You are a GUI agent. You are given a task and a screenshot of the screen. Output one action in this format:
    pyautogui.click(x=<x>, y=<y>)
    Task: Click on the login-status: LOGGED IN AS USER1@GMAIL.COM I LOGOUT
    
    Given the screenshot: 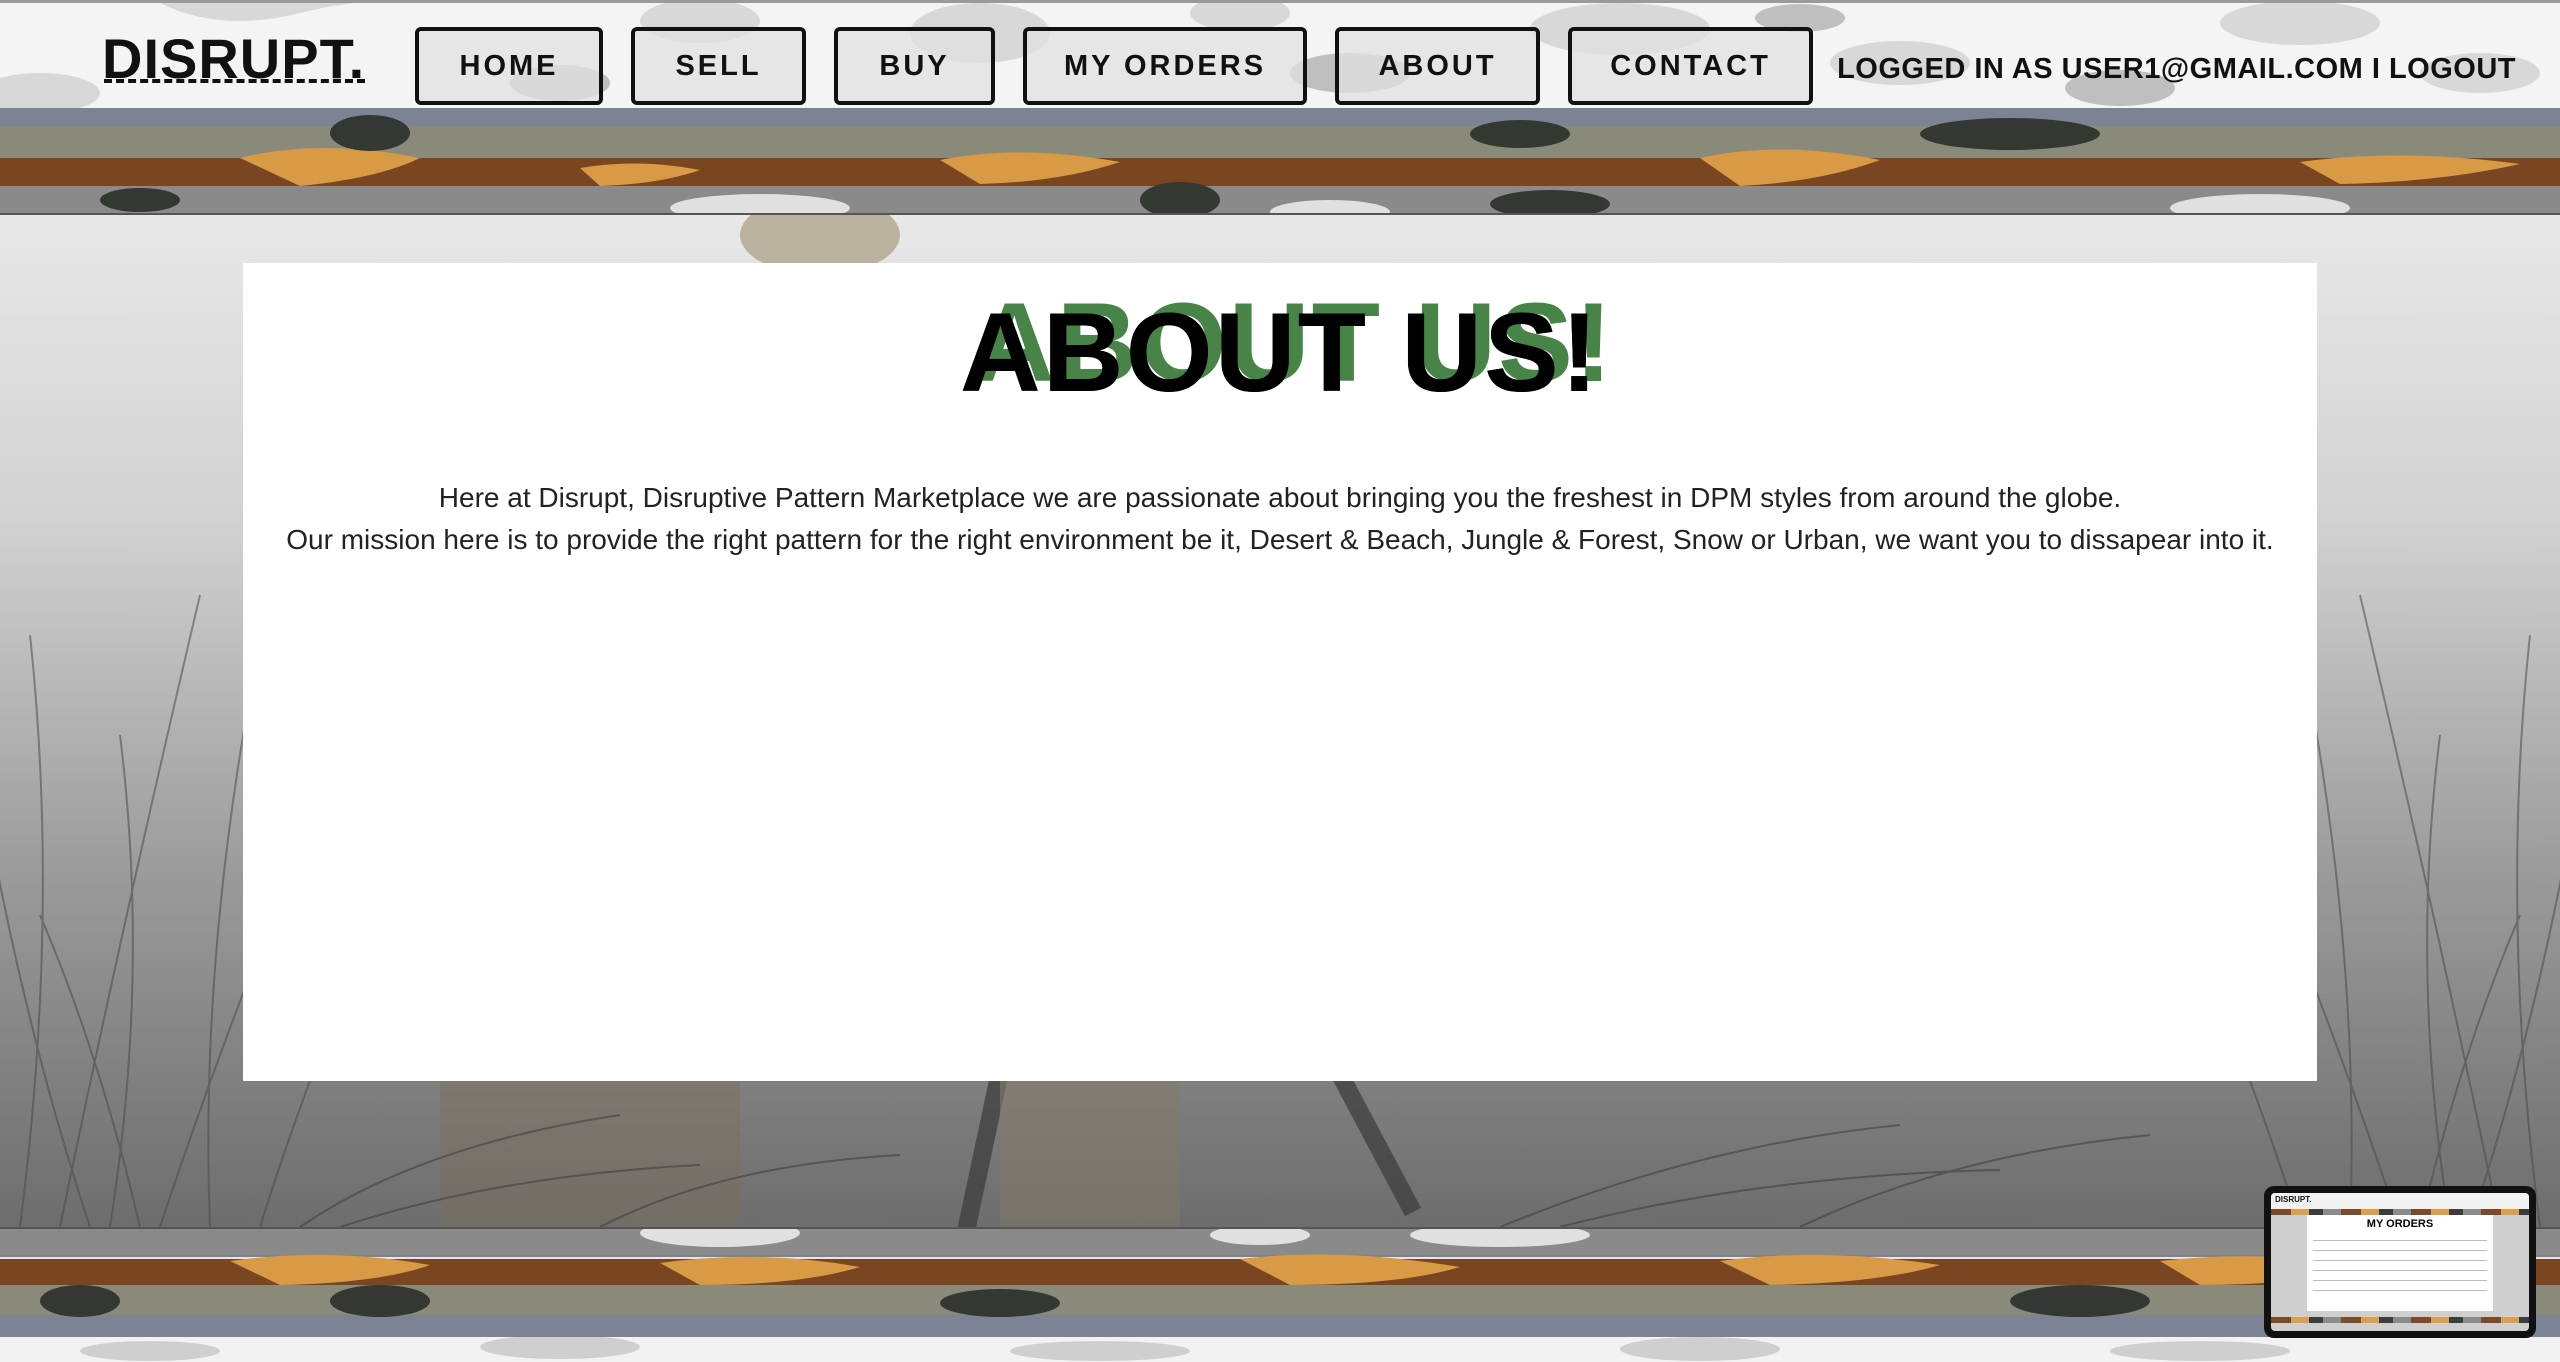 What is the action you would take?
    pyautogui.click(x=2176, y=69)
    